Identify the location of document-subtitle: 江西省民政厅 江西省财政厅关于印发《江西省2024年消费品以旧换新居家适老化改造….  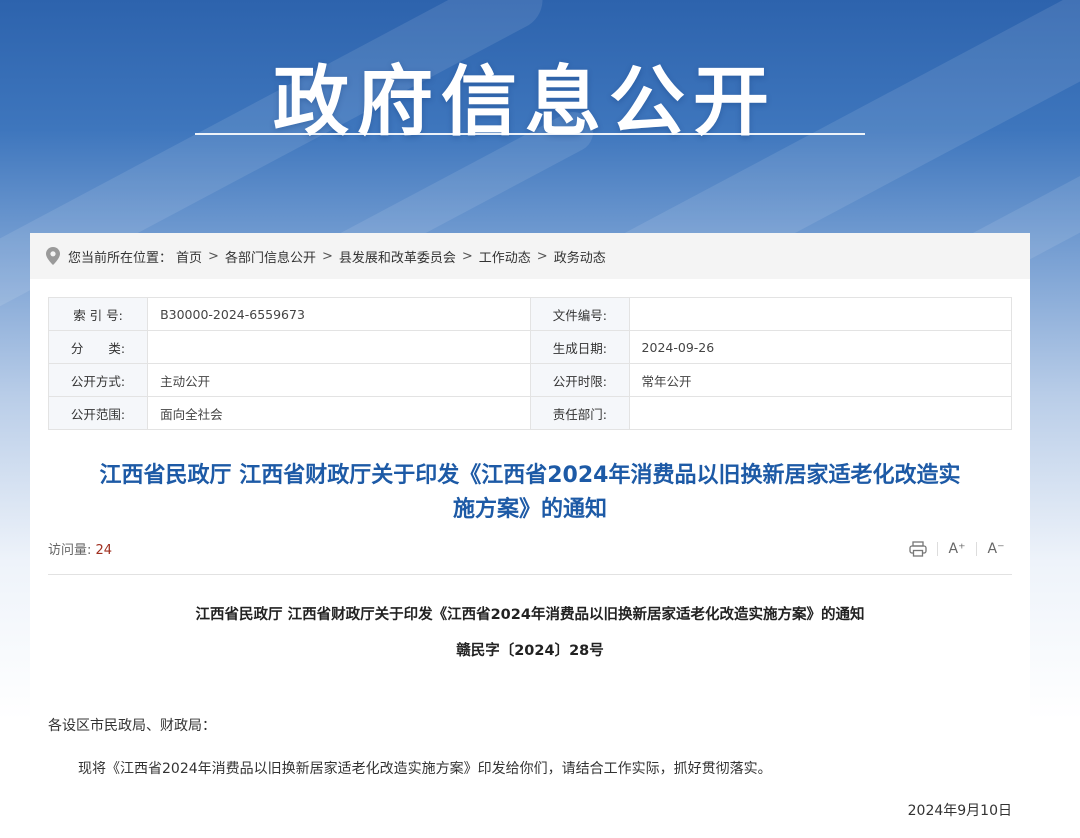
(530, 615).